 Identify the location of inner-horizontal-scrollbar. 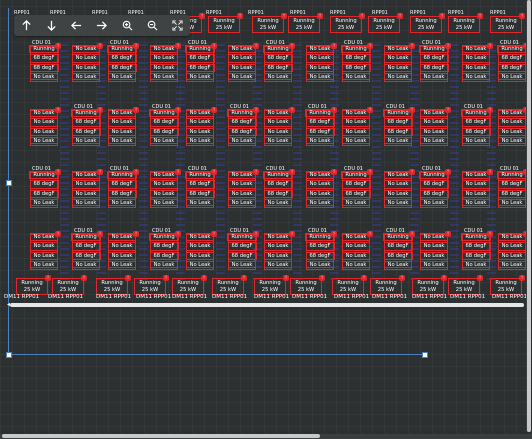
(267, 305).